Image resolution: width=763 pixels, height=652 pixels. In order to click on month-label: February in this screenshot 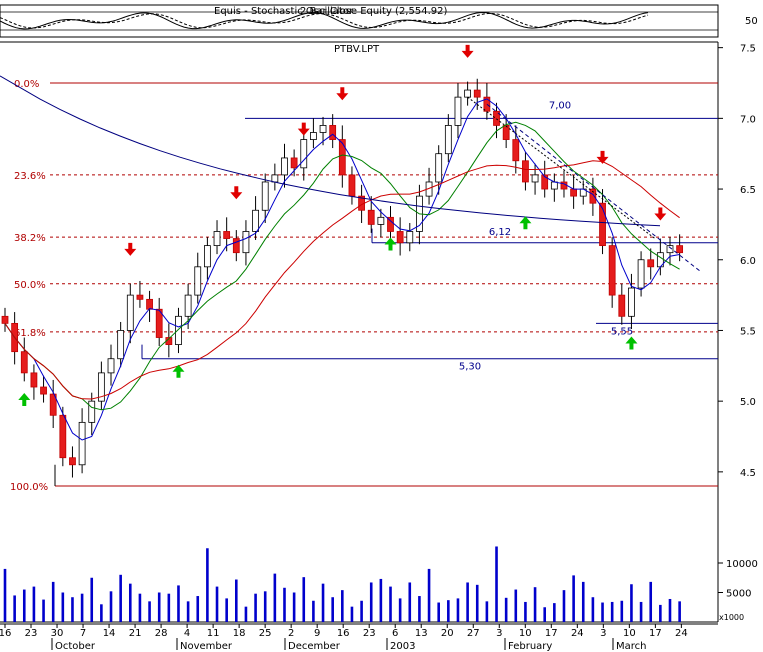, I will do `click(530, 646)`.